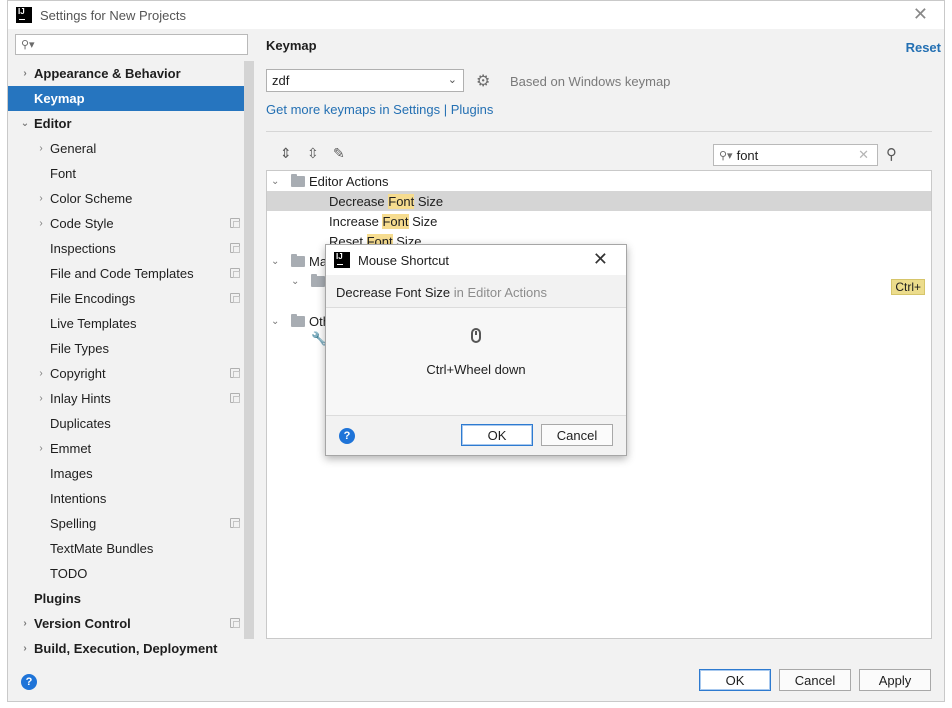 This screenshot has width=952, height=708. What do you see at coordinates (599, 221) in the screenshot?
I see `action-row: Increase Font Size` at bounding box center [599, 221].